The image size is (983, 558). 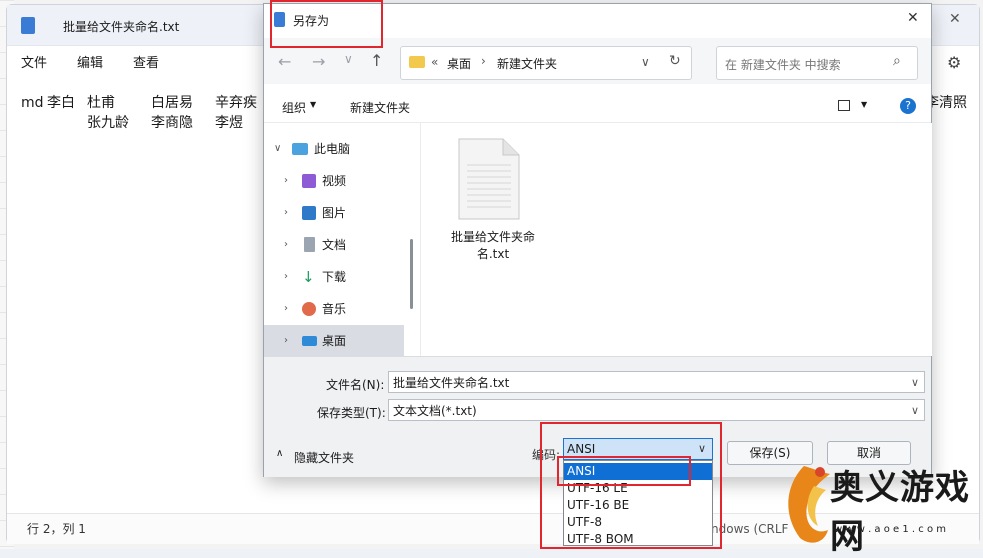 I want to click on tree-item-label: 桌面, so click(x=334, y=341).